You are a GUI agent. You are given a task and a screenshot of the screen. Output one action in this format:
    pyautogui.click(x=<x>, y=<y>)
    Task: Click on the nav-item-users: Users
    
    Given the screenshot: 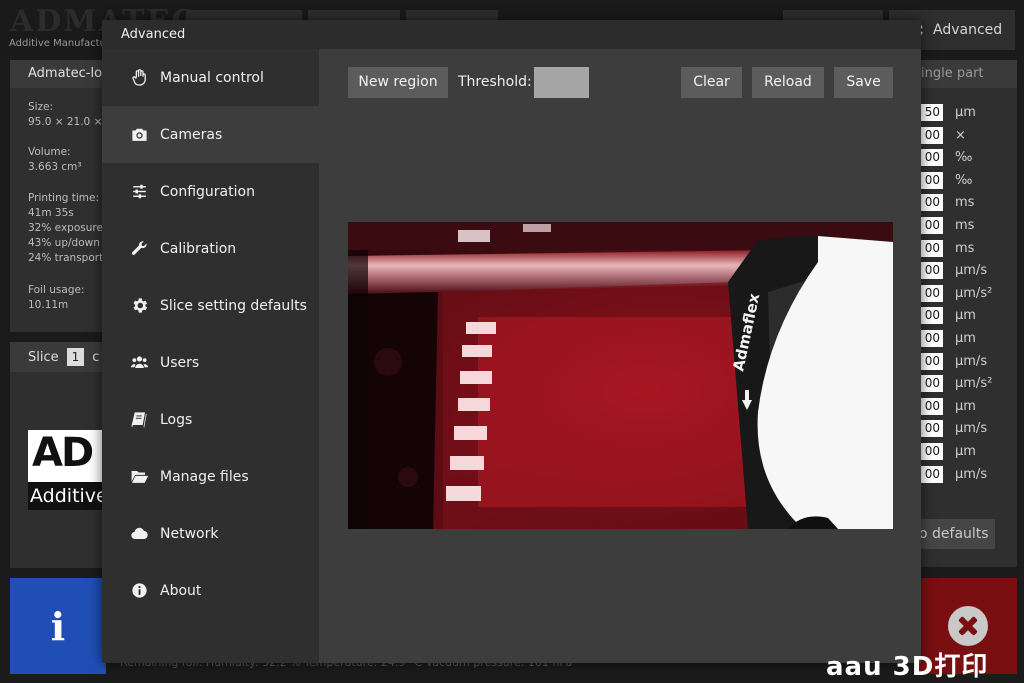 What is the action you would take?
    pyautogui.click(x=210, y=362)
    